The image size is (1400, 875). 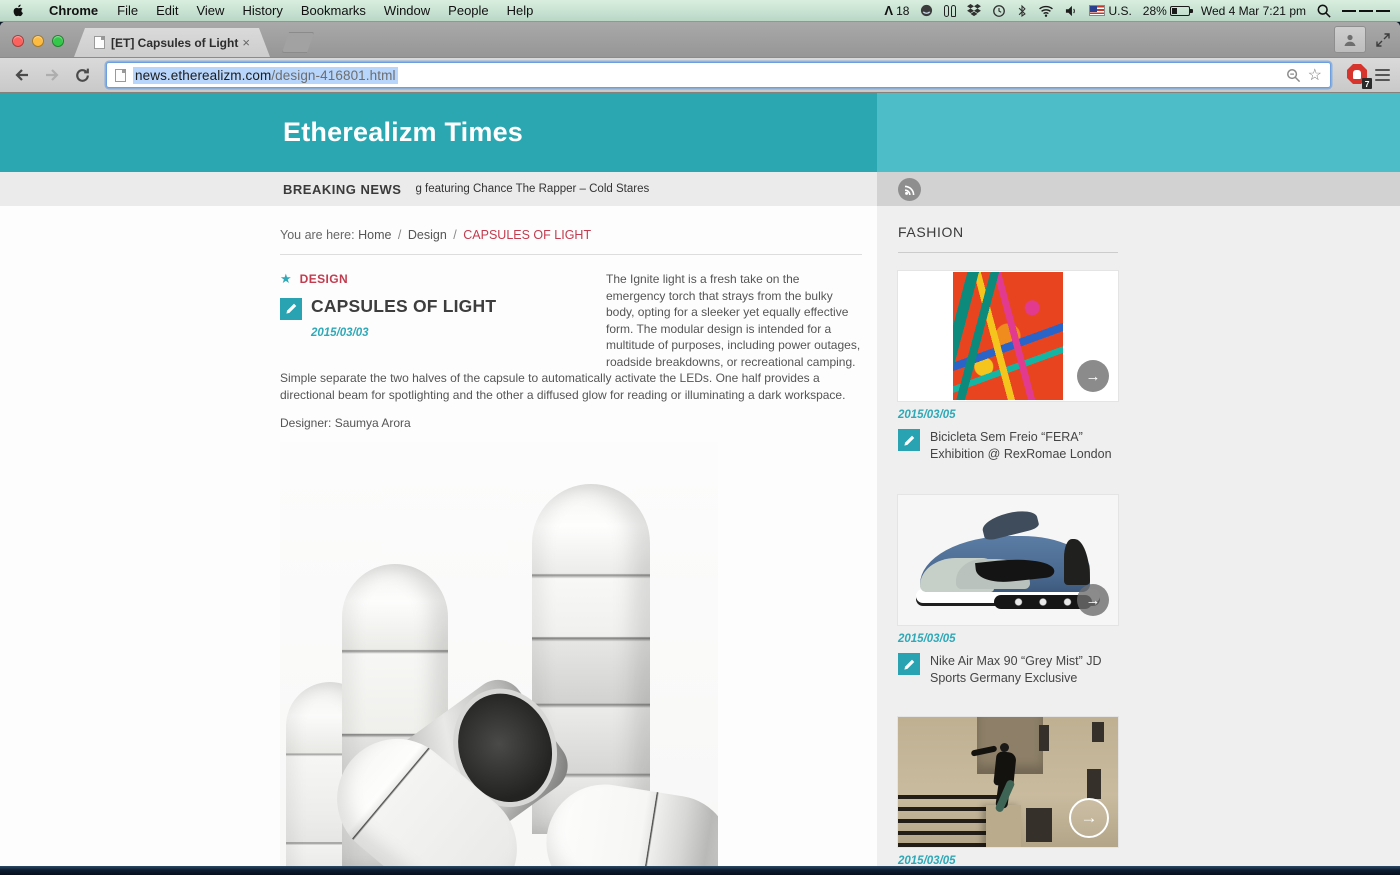 I want to click on notification-center-icon, so click(x=1366, y=11).